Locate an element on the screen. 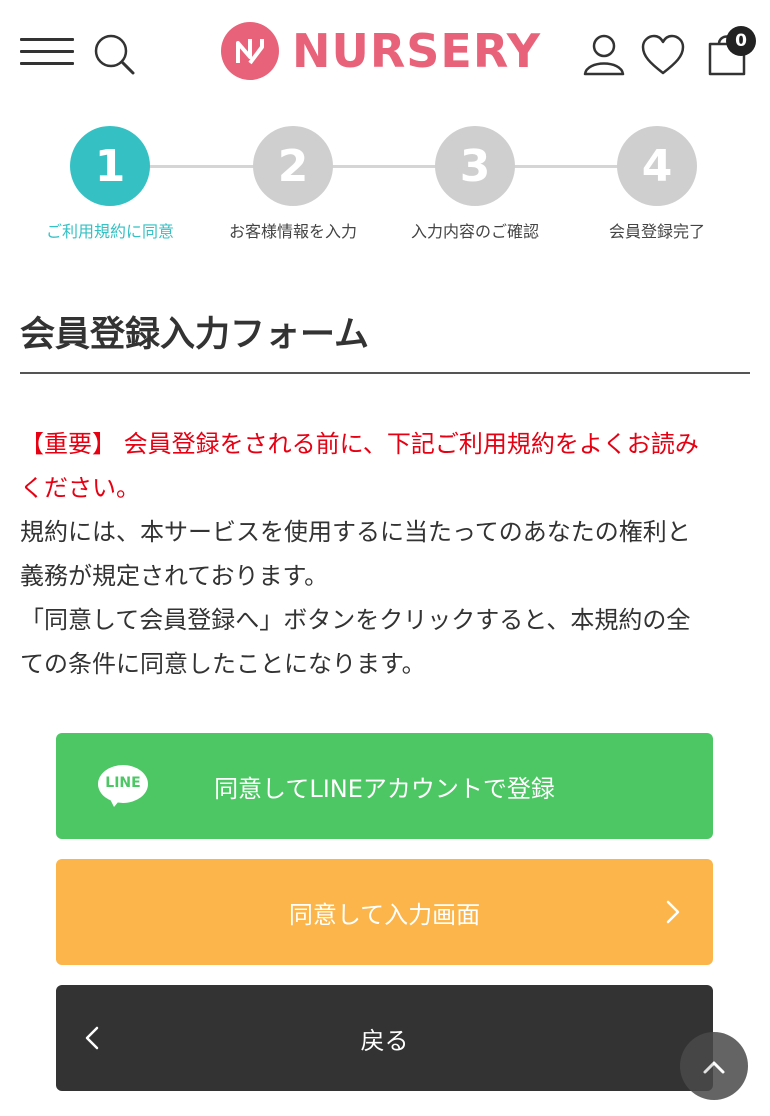 The image size is (770, 1116). cart-count-badge: 0 is located at coordinates (741, 41).